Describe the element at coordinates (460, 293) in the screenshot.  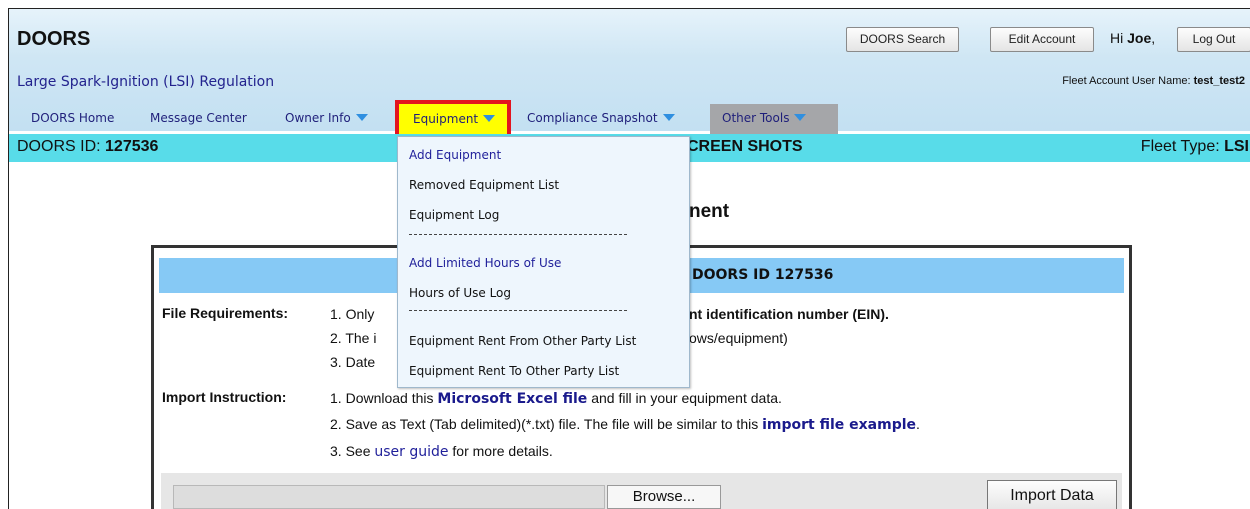
I see `menu-hours-of-use-log: Hours of Use Log` at that location.